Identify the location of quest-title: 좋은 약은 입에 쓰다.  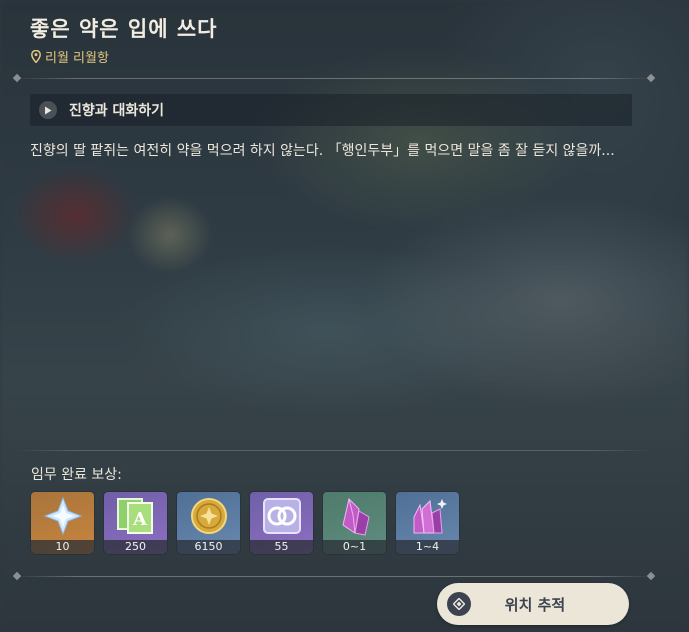
(124, 29).